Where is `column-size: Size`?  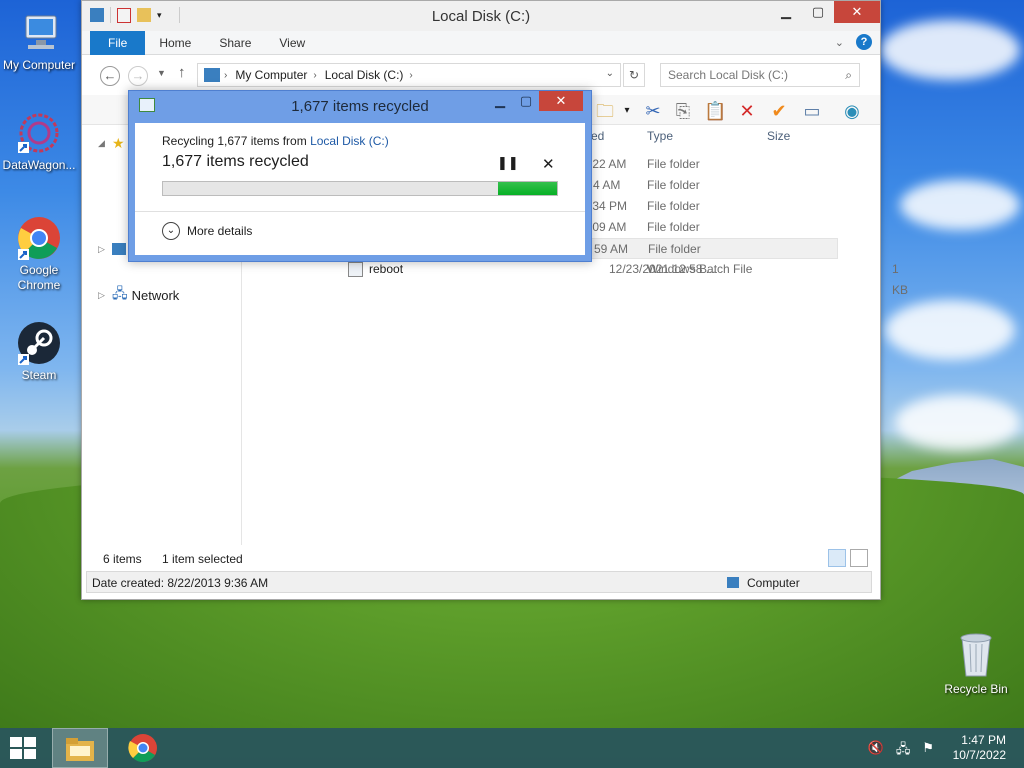
column-size: Size is located at coordinates (778, 136).